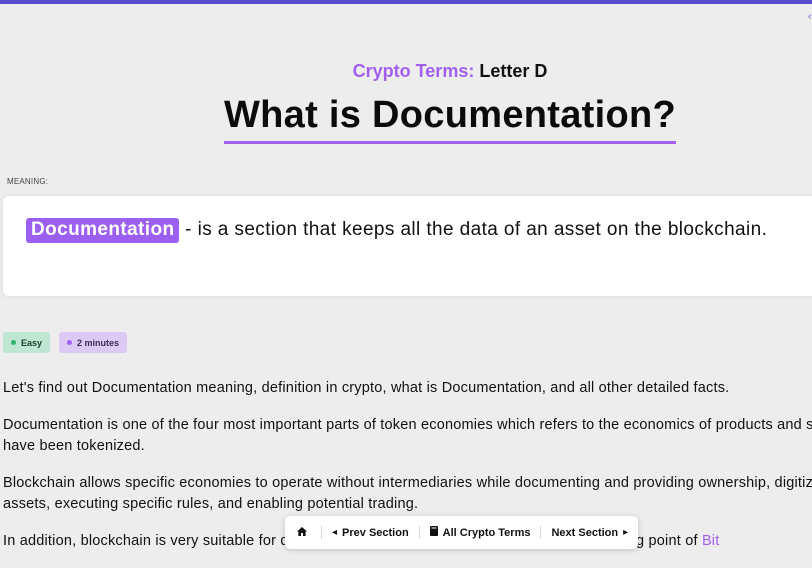 The width and height of the screenshot is (812, 568). I want to click on top-accent-bar, so click(406, 2).